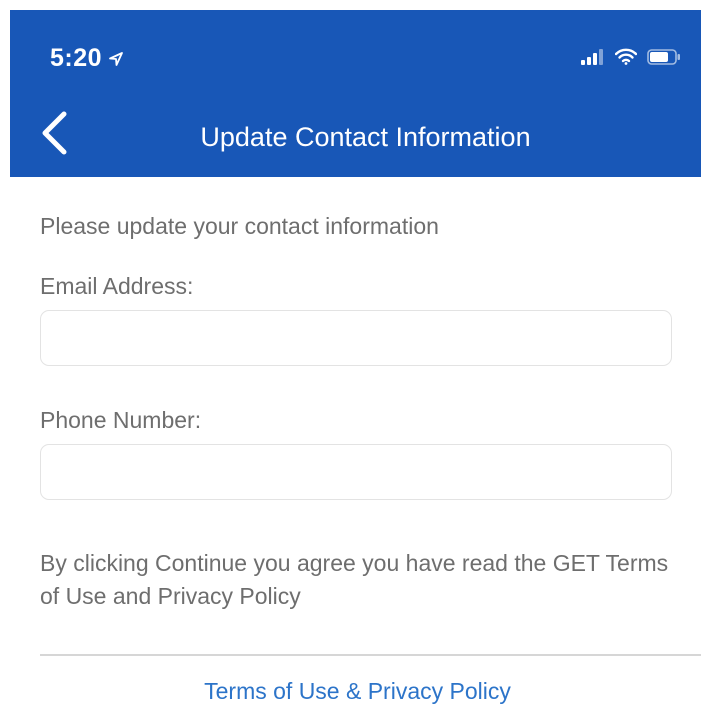 This screenshot has width=701, height=707. What do you see at coordinates (116, 58) in the screenshot?
I see `location-arrow-icon` at bounding box center [116, 58].